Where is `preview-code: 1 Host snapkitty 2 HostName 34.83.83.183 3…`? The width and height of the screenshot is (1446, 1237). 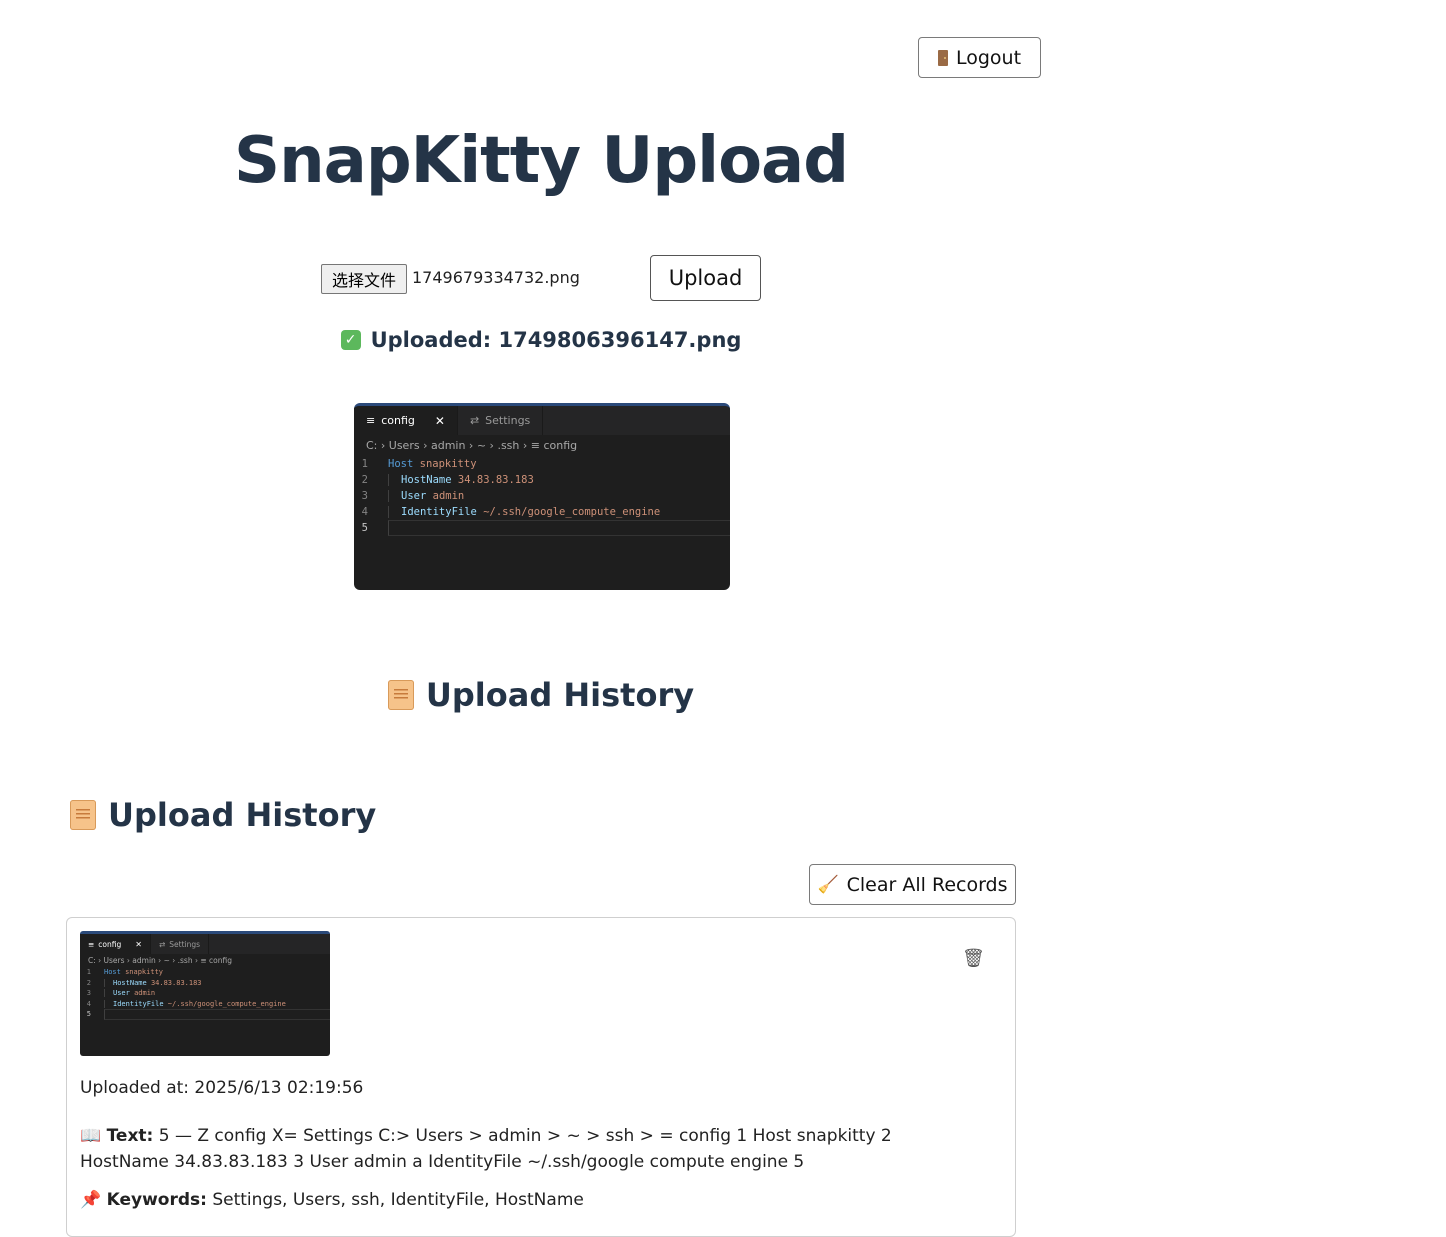 preview-code: 1 Host snapkitty 2 HostName 34.83.83.183 3… is located at coordinates (542, 496).